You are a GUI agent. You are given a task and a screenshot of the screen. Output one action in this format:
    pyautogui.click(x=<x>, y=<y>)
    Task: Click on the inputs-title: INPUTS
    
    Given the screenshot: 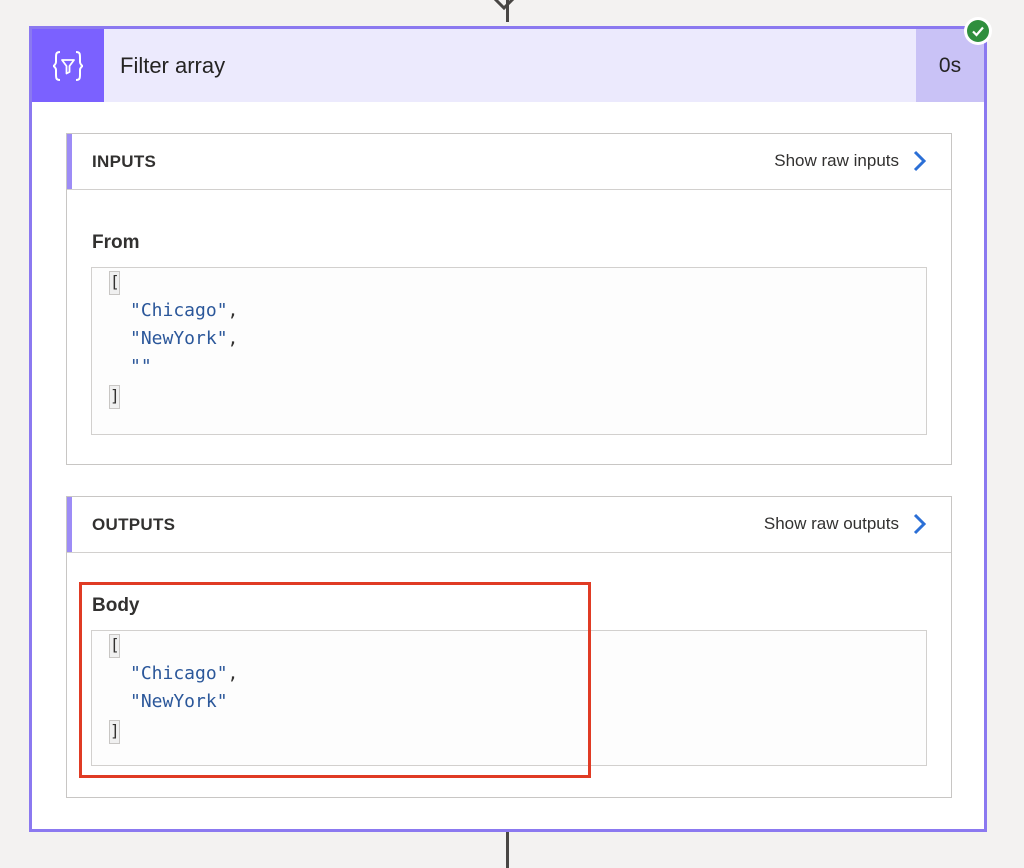 What is the action you would take?
    pyautogui.click(x=124, y=162)
    